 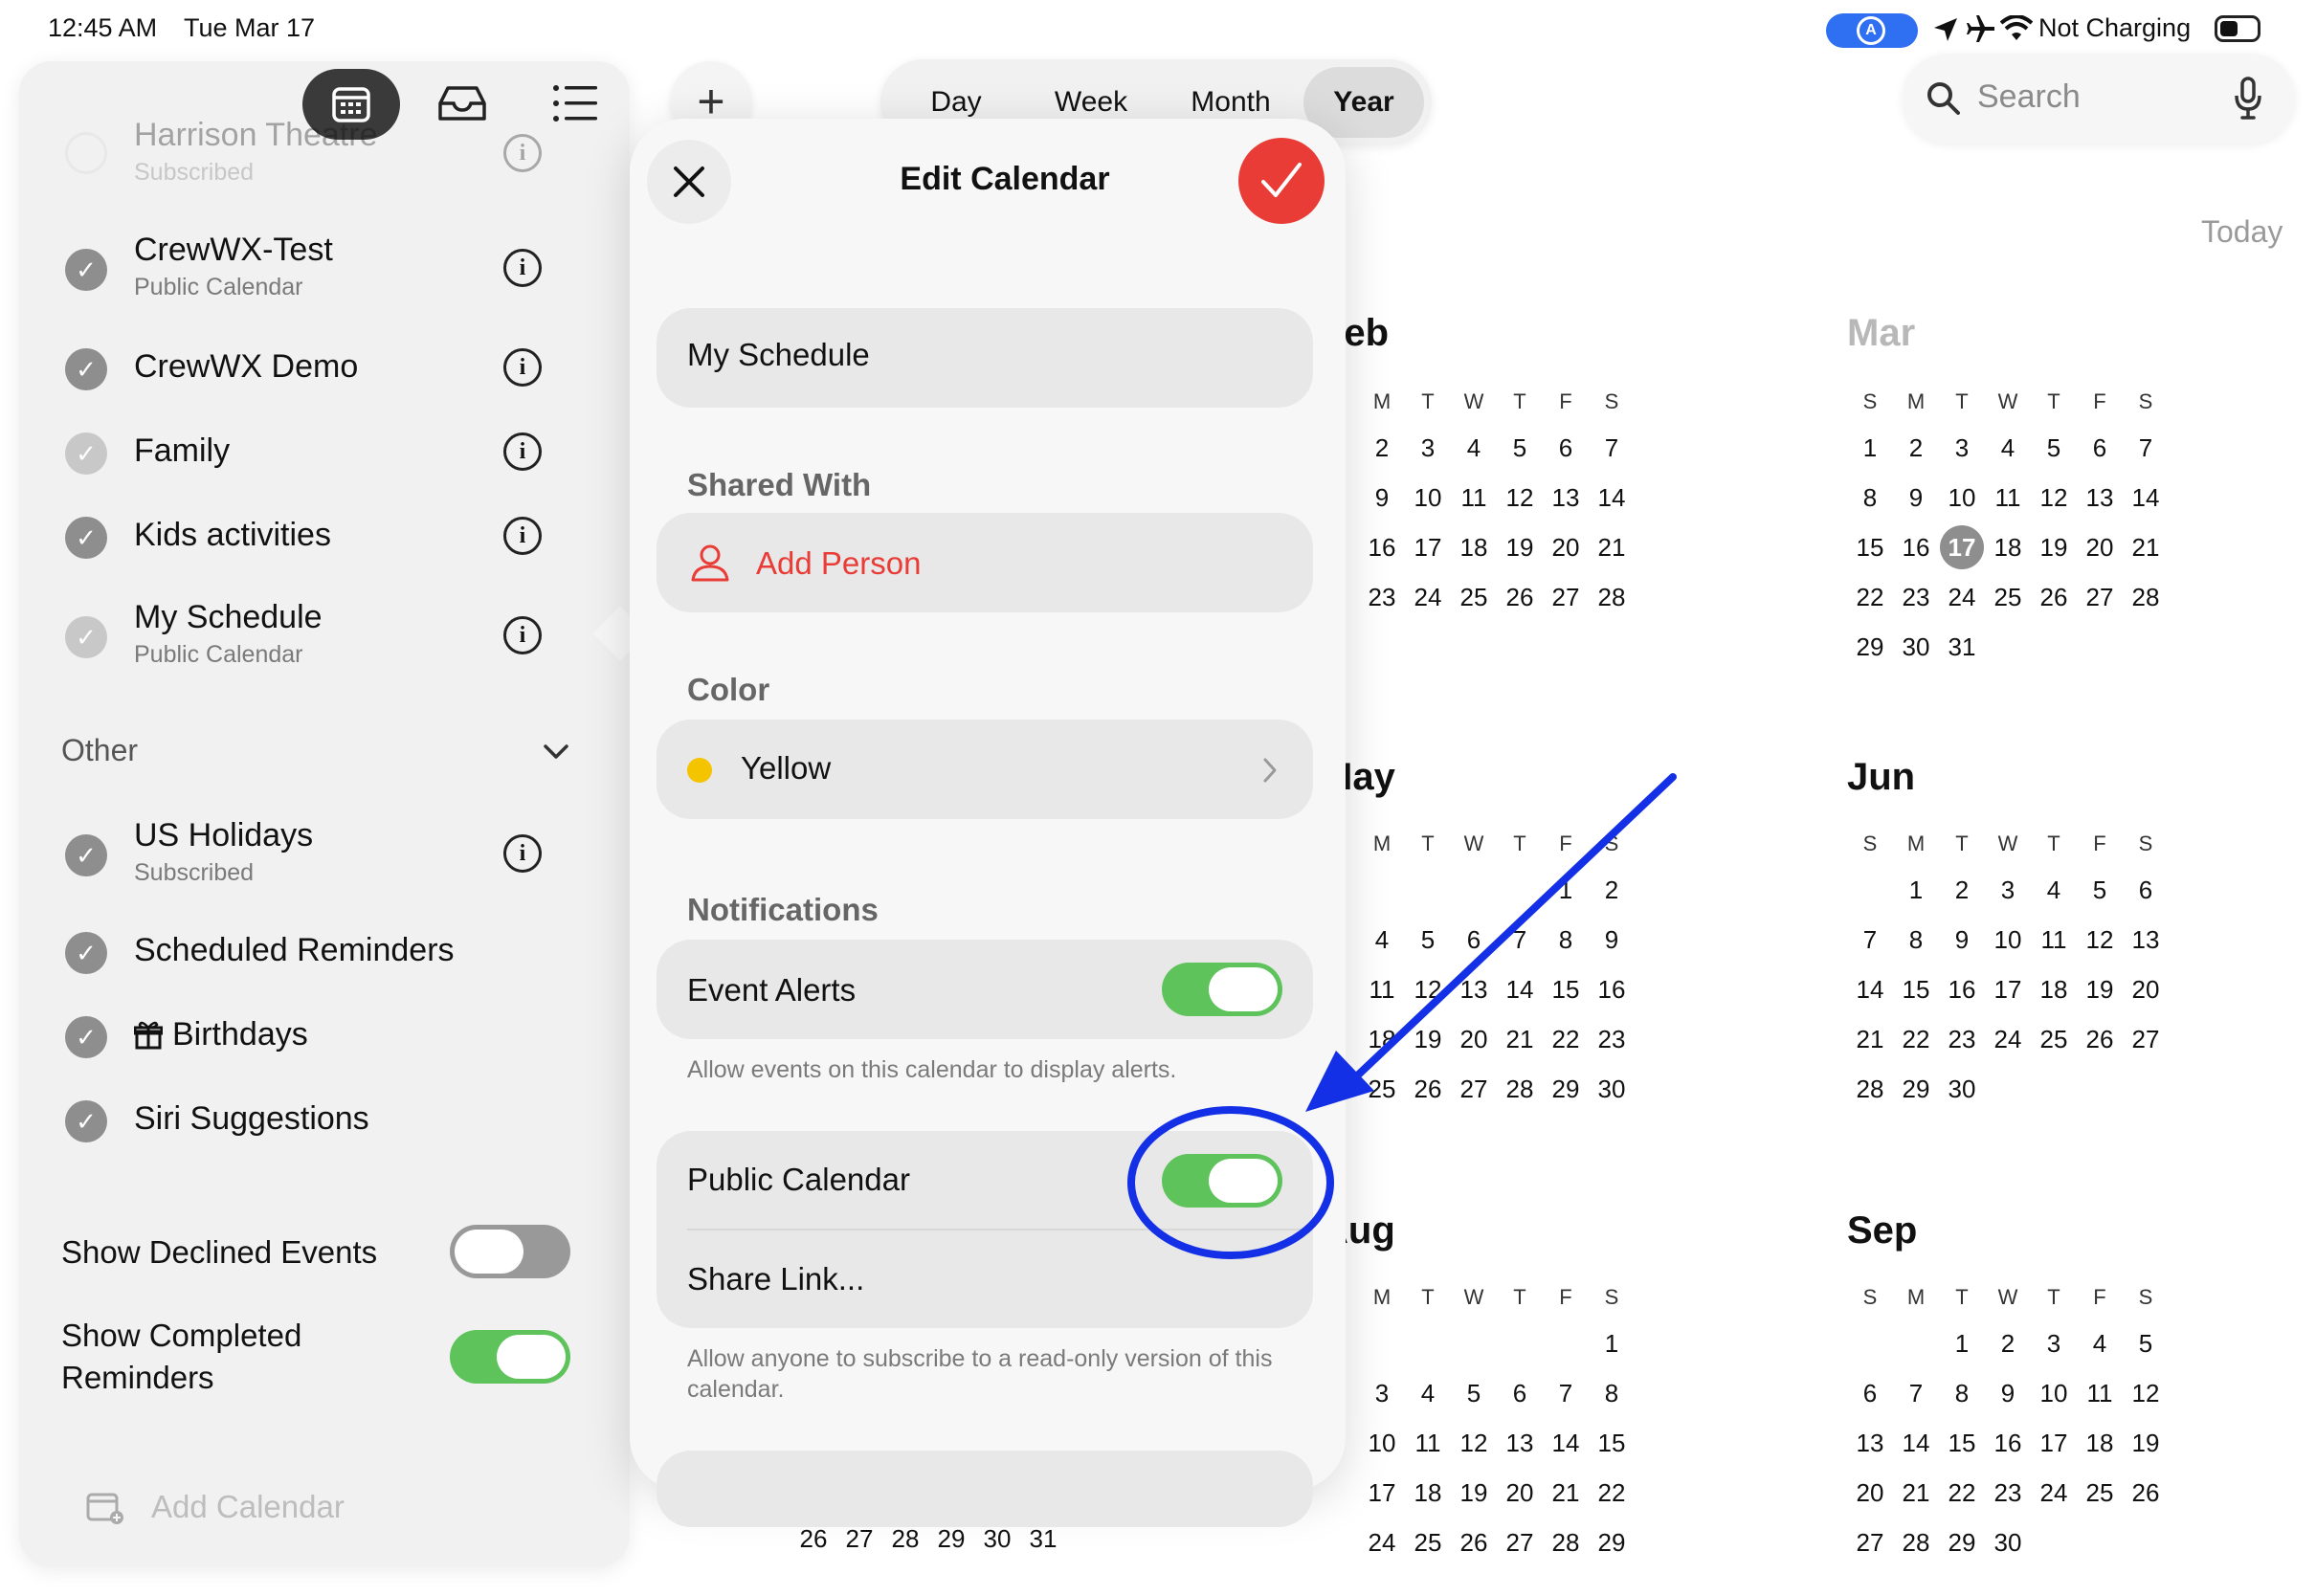 What do you see at coordinates (1882, 333) in the screenshot?
I see `month-name: Mar` at bounding box center [1882, 333].